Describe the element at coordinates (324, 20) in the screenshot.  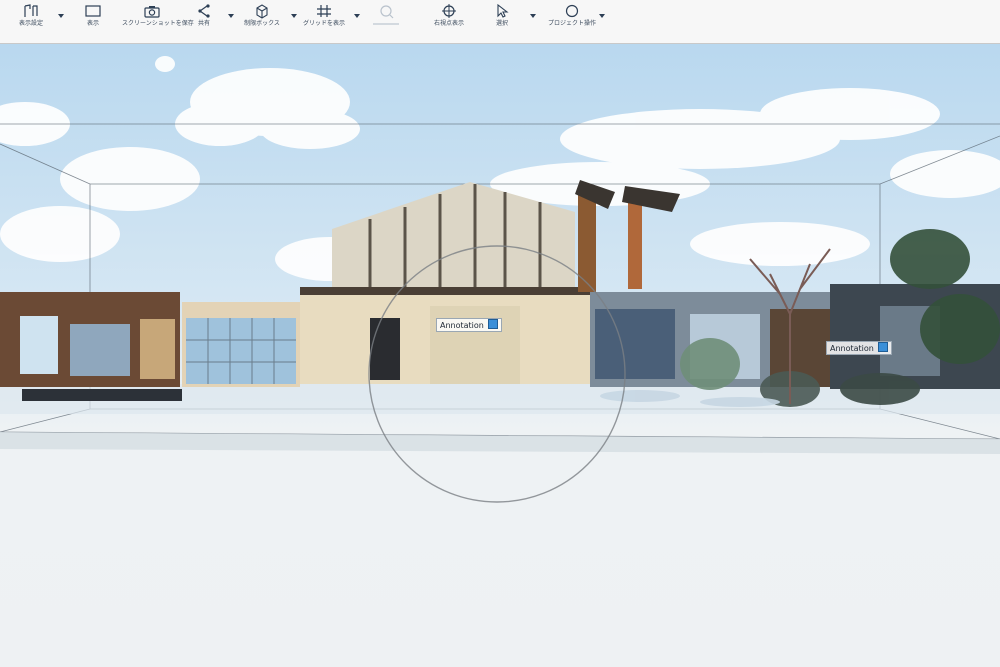
I see `show-grid-button: グリッドを表示` at that location.